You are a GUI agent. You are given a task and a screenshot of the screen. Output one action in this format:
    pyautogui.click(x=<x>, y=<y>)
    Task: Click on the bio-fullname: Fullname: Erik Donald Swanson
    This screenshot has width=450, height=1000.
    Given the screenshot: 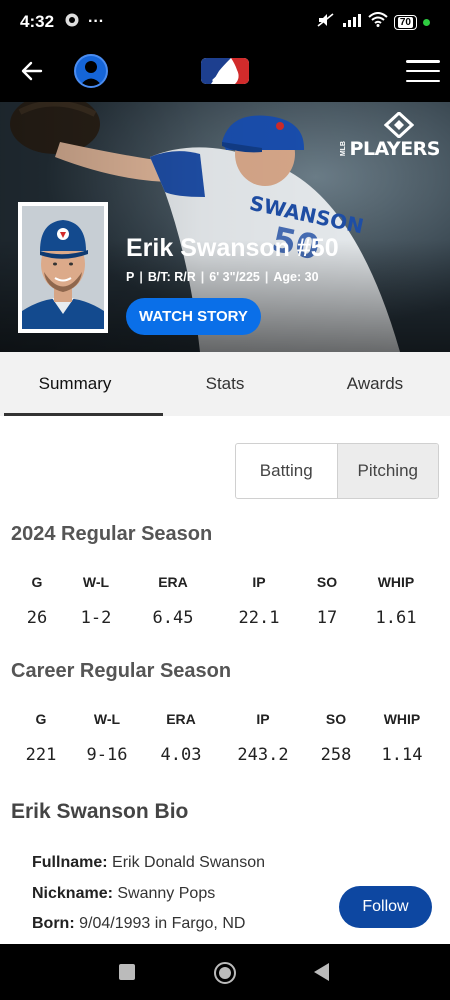 What is the action you would take?
    pyautogui.click(x=148, y=863)
    